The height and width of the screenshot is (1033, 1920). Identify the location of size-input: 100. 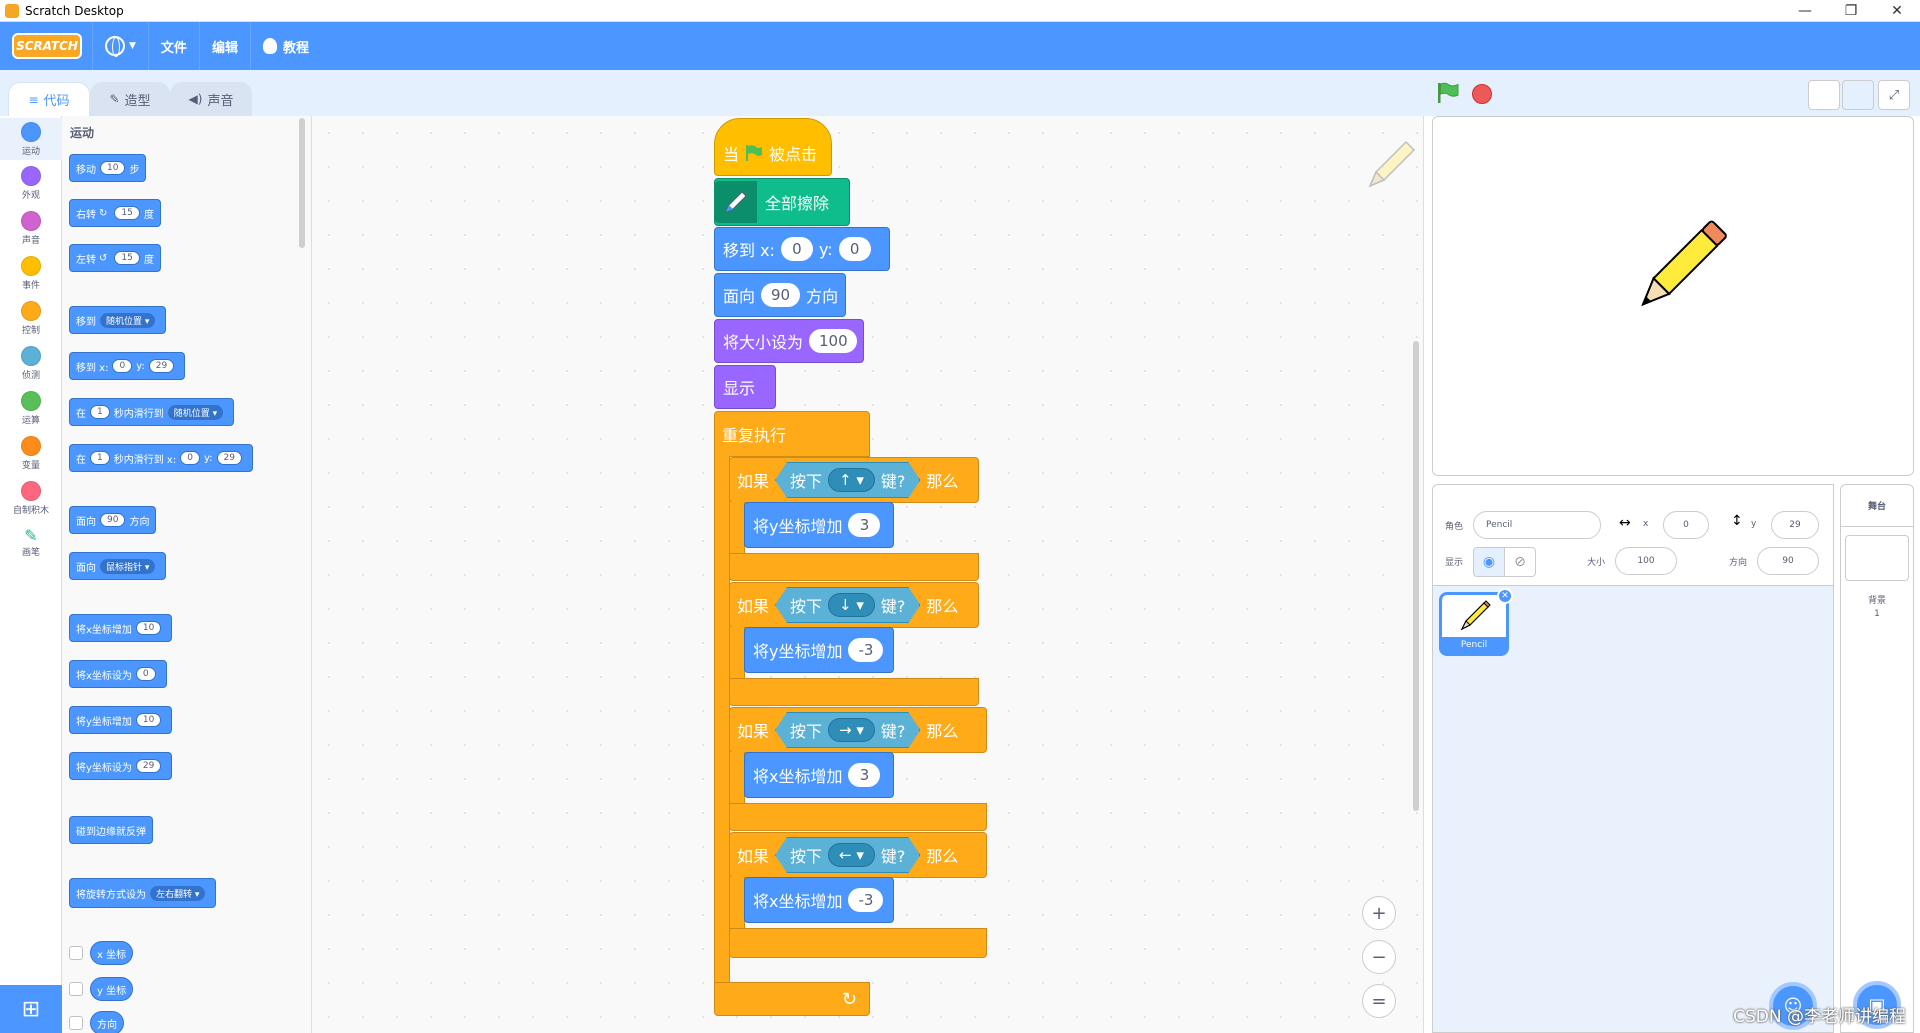
(1646, 561).